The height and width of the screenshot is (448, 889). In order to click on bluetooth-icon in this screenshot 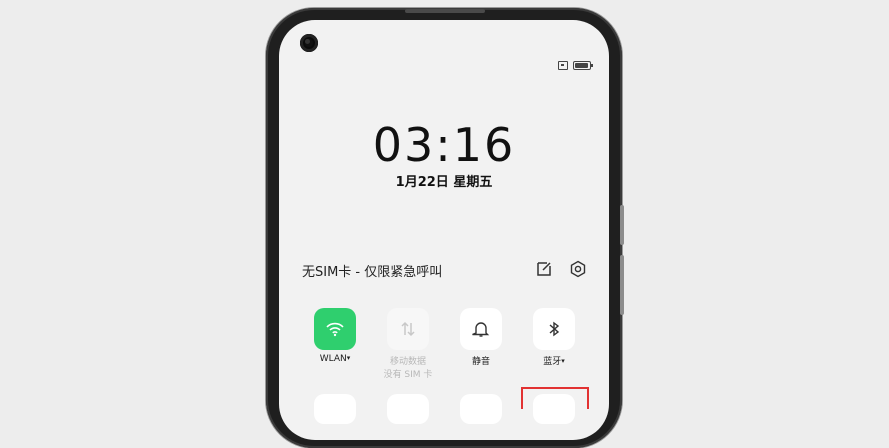, I will do `click(554, 329)`.